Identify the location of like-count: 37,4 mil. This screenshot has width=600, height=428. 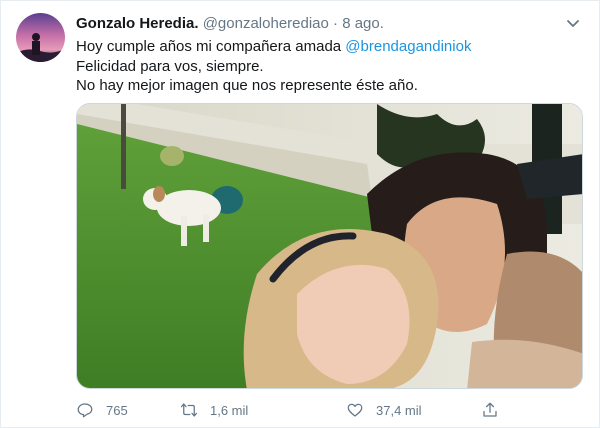
(399, 410).